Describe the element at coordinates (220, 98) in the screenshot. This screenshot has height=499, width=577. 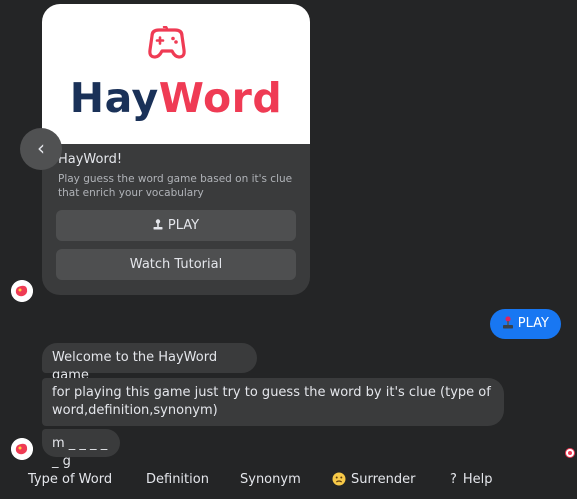
I see `brand-word: Word` at that location.